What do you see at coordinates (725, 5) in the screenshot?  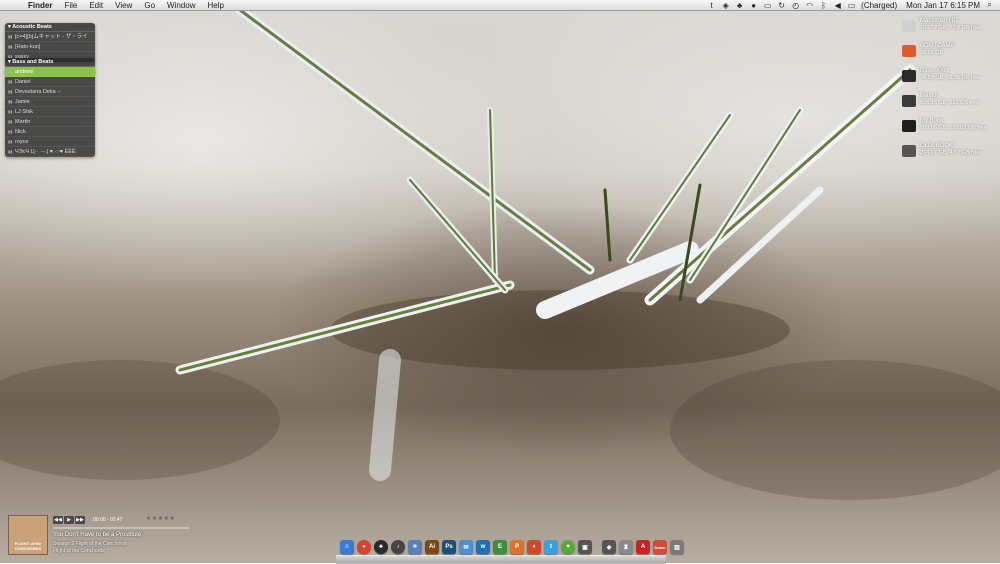 I see `dropbox-icon: ◈` at bounding box center [725, 5].